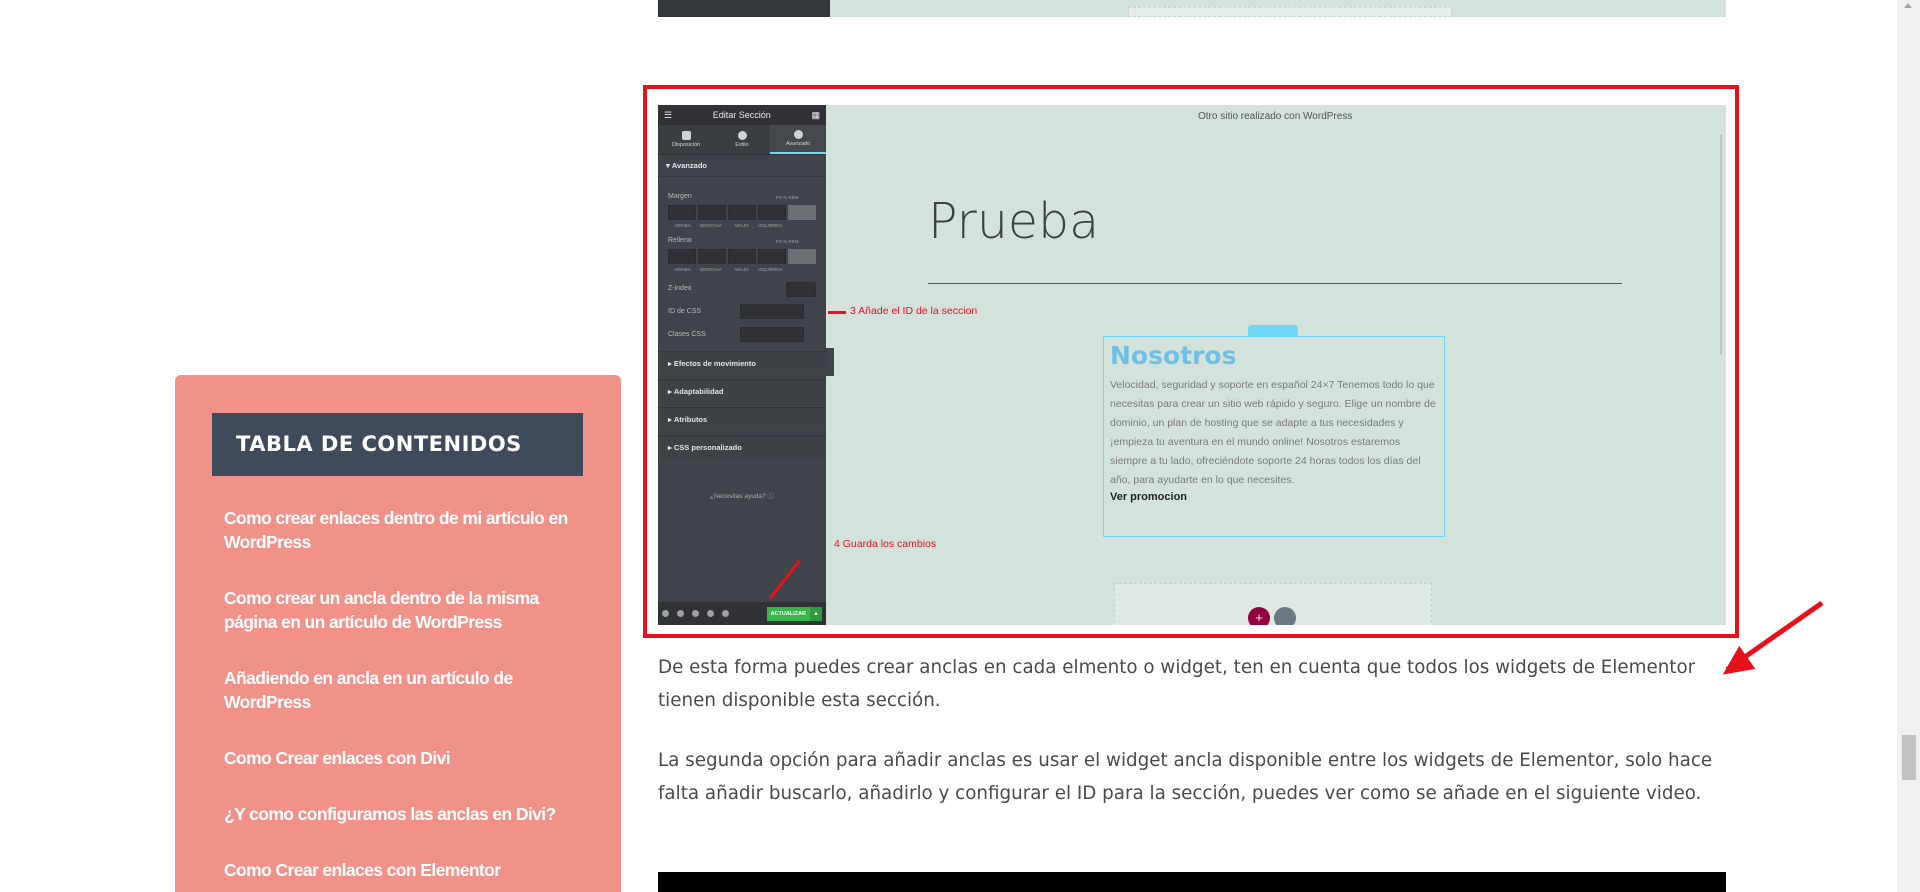 This screenshot has height=892, width=1920. What do you see at coordinates (1274, 497) in the screenshot?
I see `widget-link: Ver promocion` at bounding box center [1274, 497].